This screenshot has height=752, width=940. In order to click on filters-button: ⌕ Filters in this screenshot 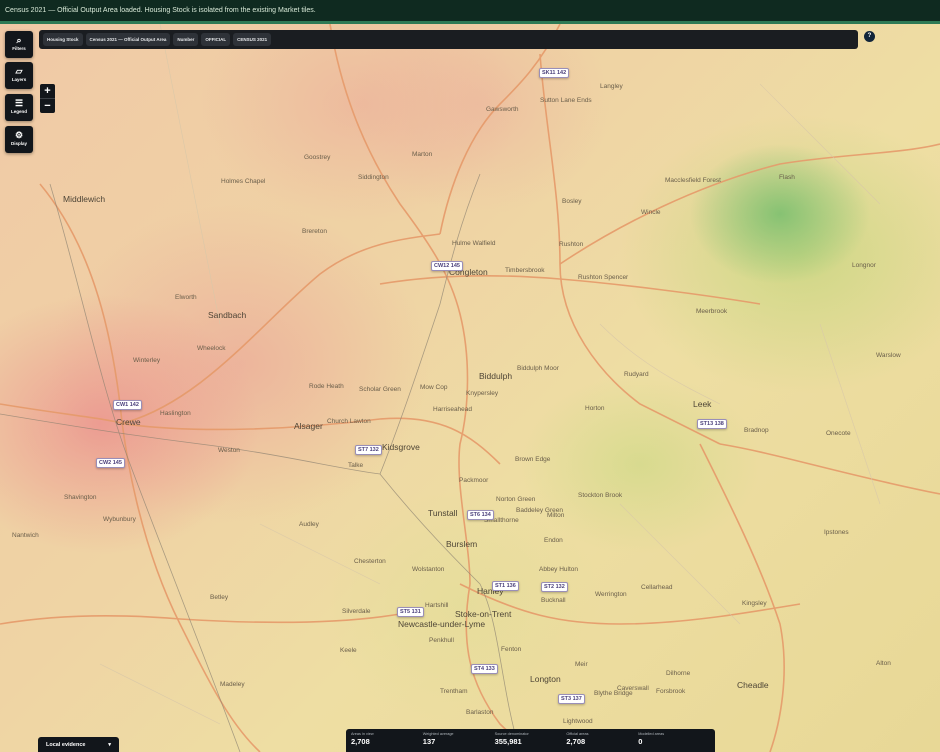, I will do `click(19, 44)`.